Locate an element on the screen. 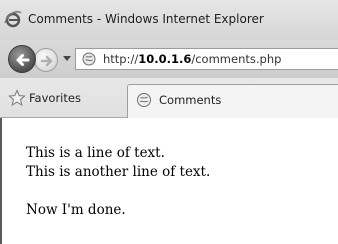  tab-label: Comments is located at coordinates (190, 100).